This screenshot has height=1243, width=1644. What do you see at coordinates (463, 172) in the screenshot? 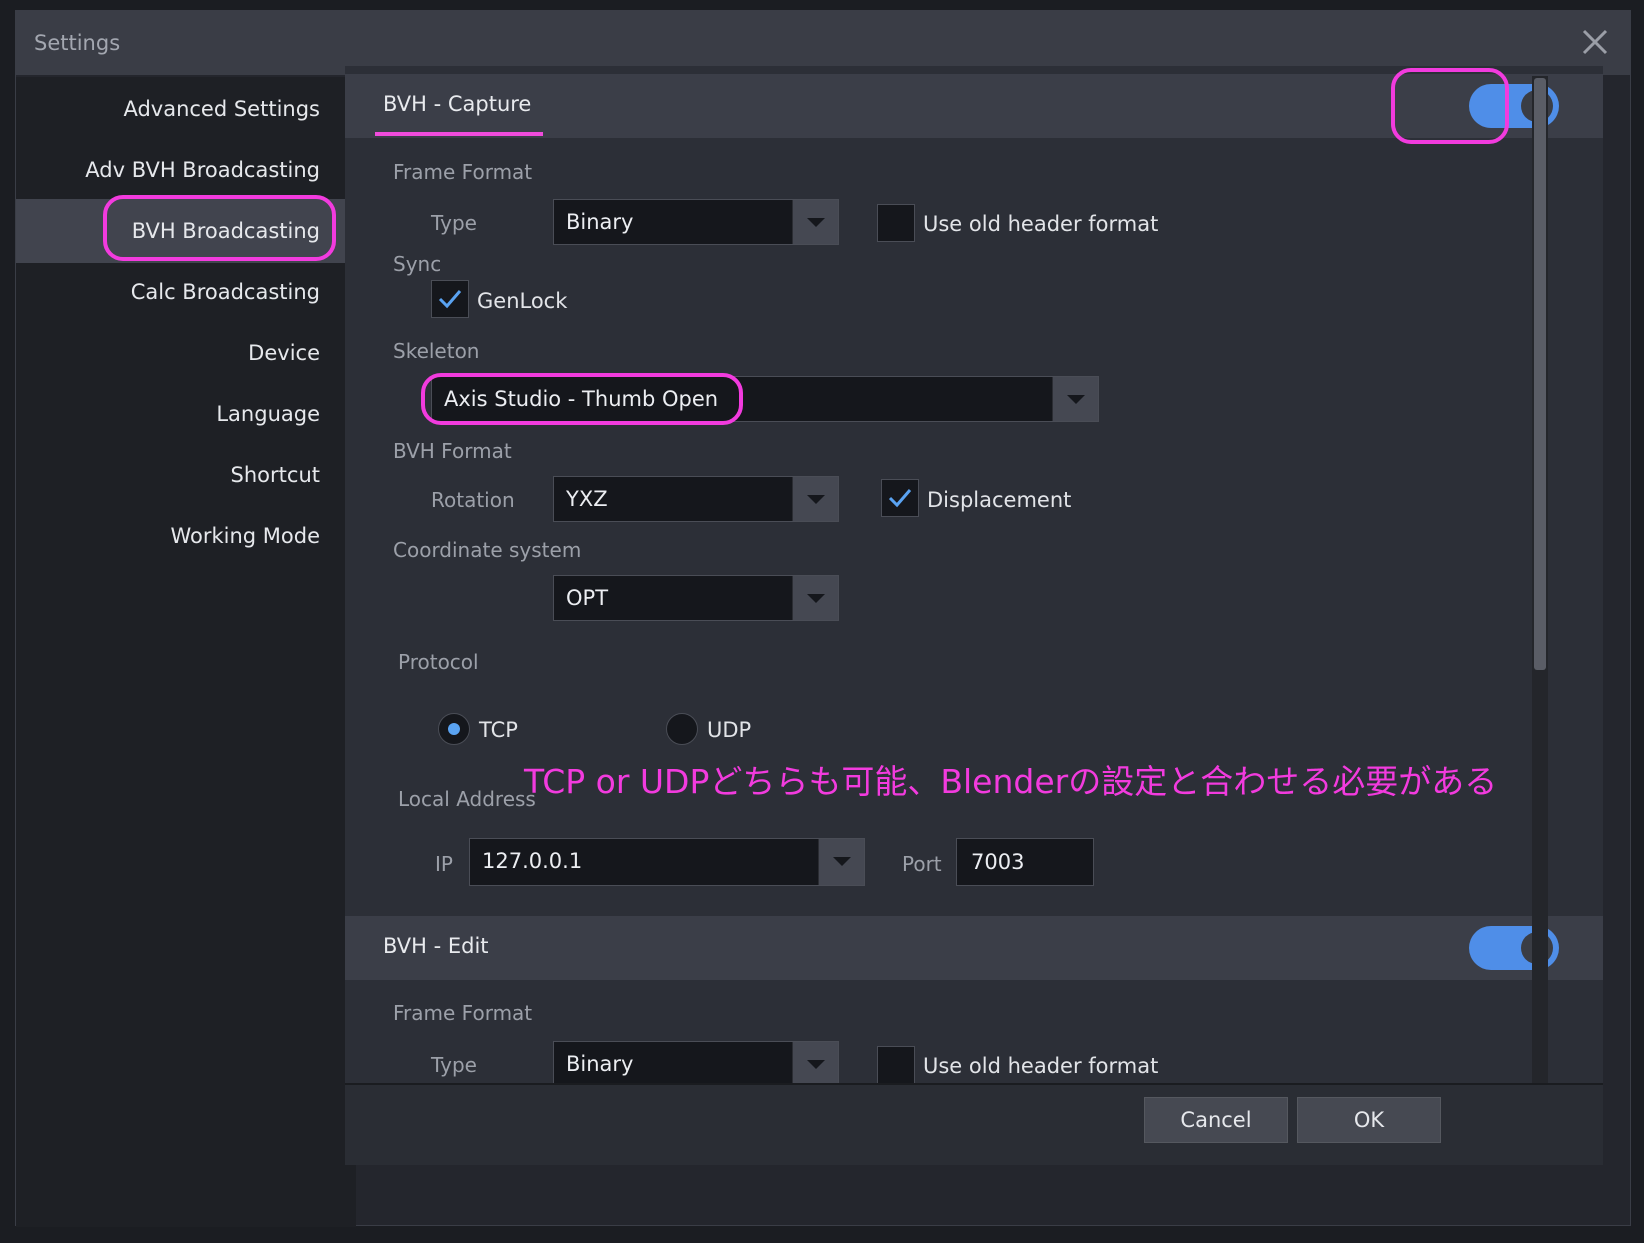
I see `frame-format-label: Frame Format` at bounding box center [463, 172].